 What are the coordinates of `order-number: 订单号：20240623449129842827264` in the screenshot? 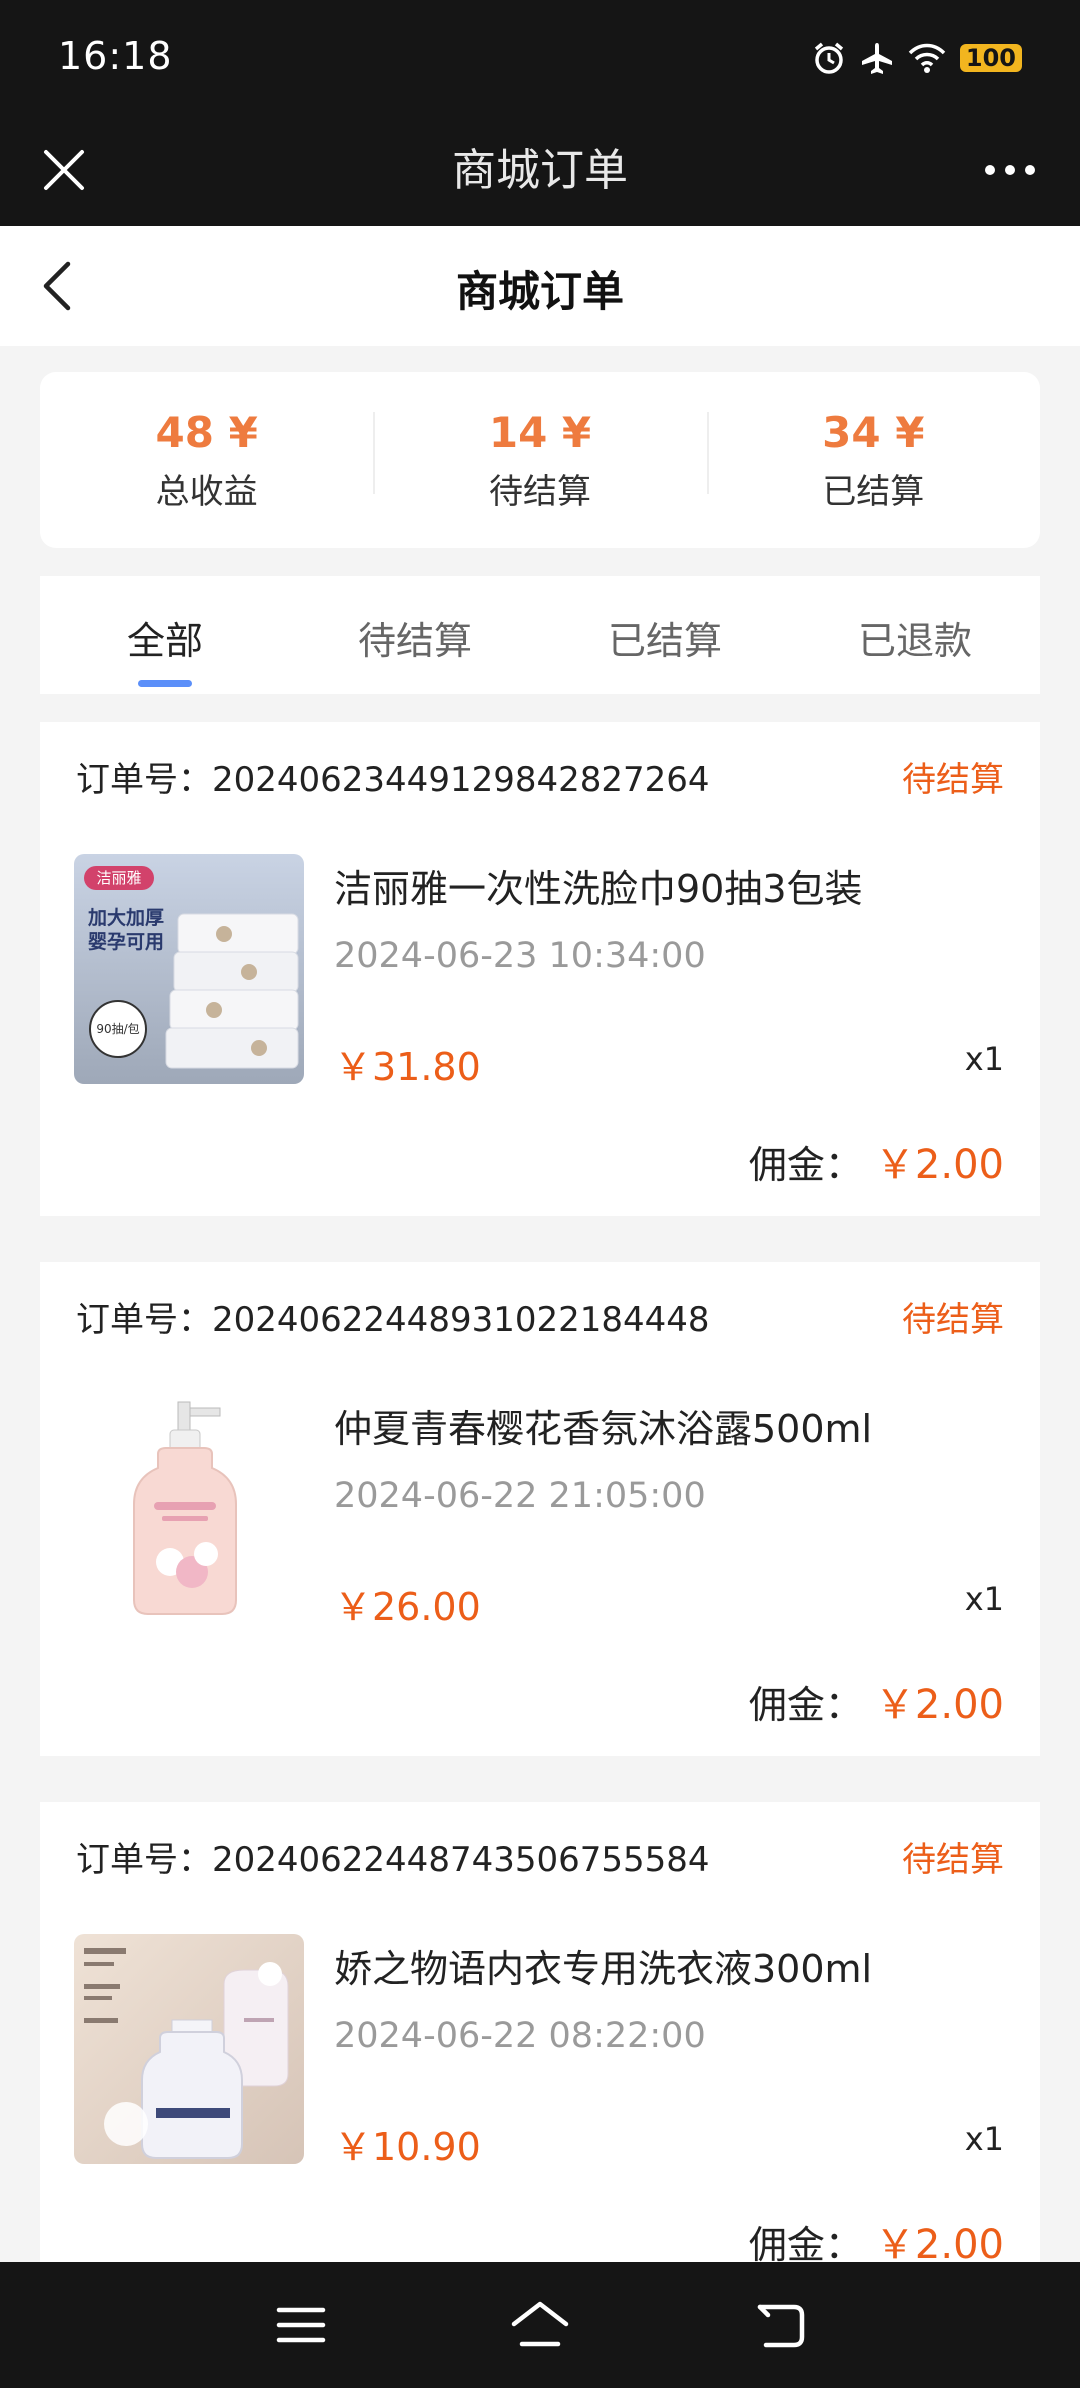 It's located at (393, 780).